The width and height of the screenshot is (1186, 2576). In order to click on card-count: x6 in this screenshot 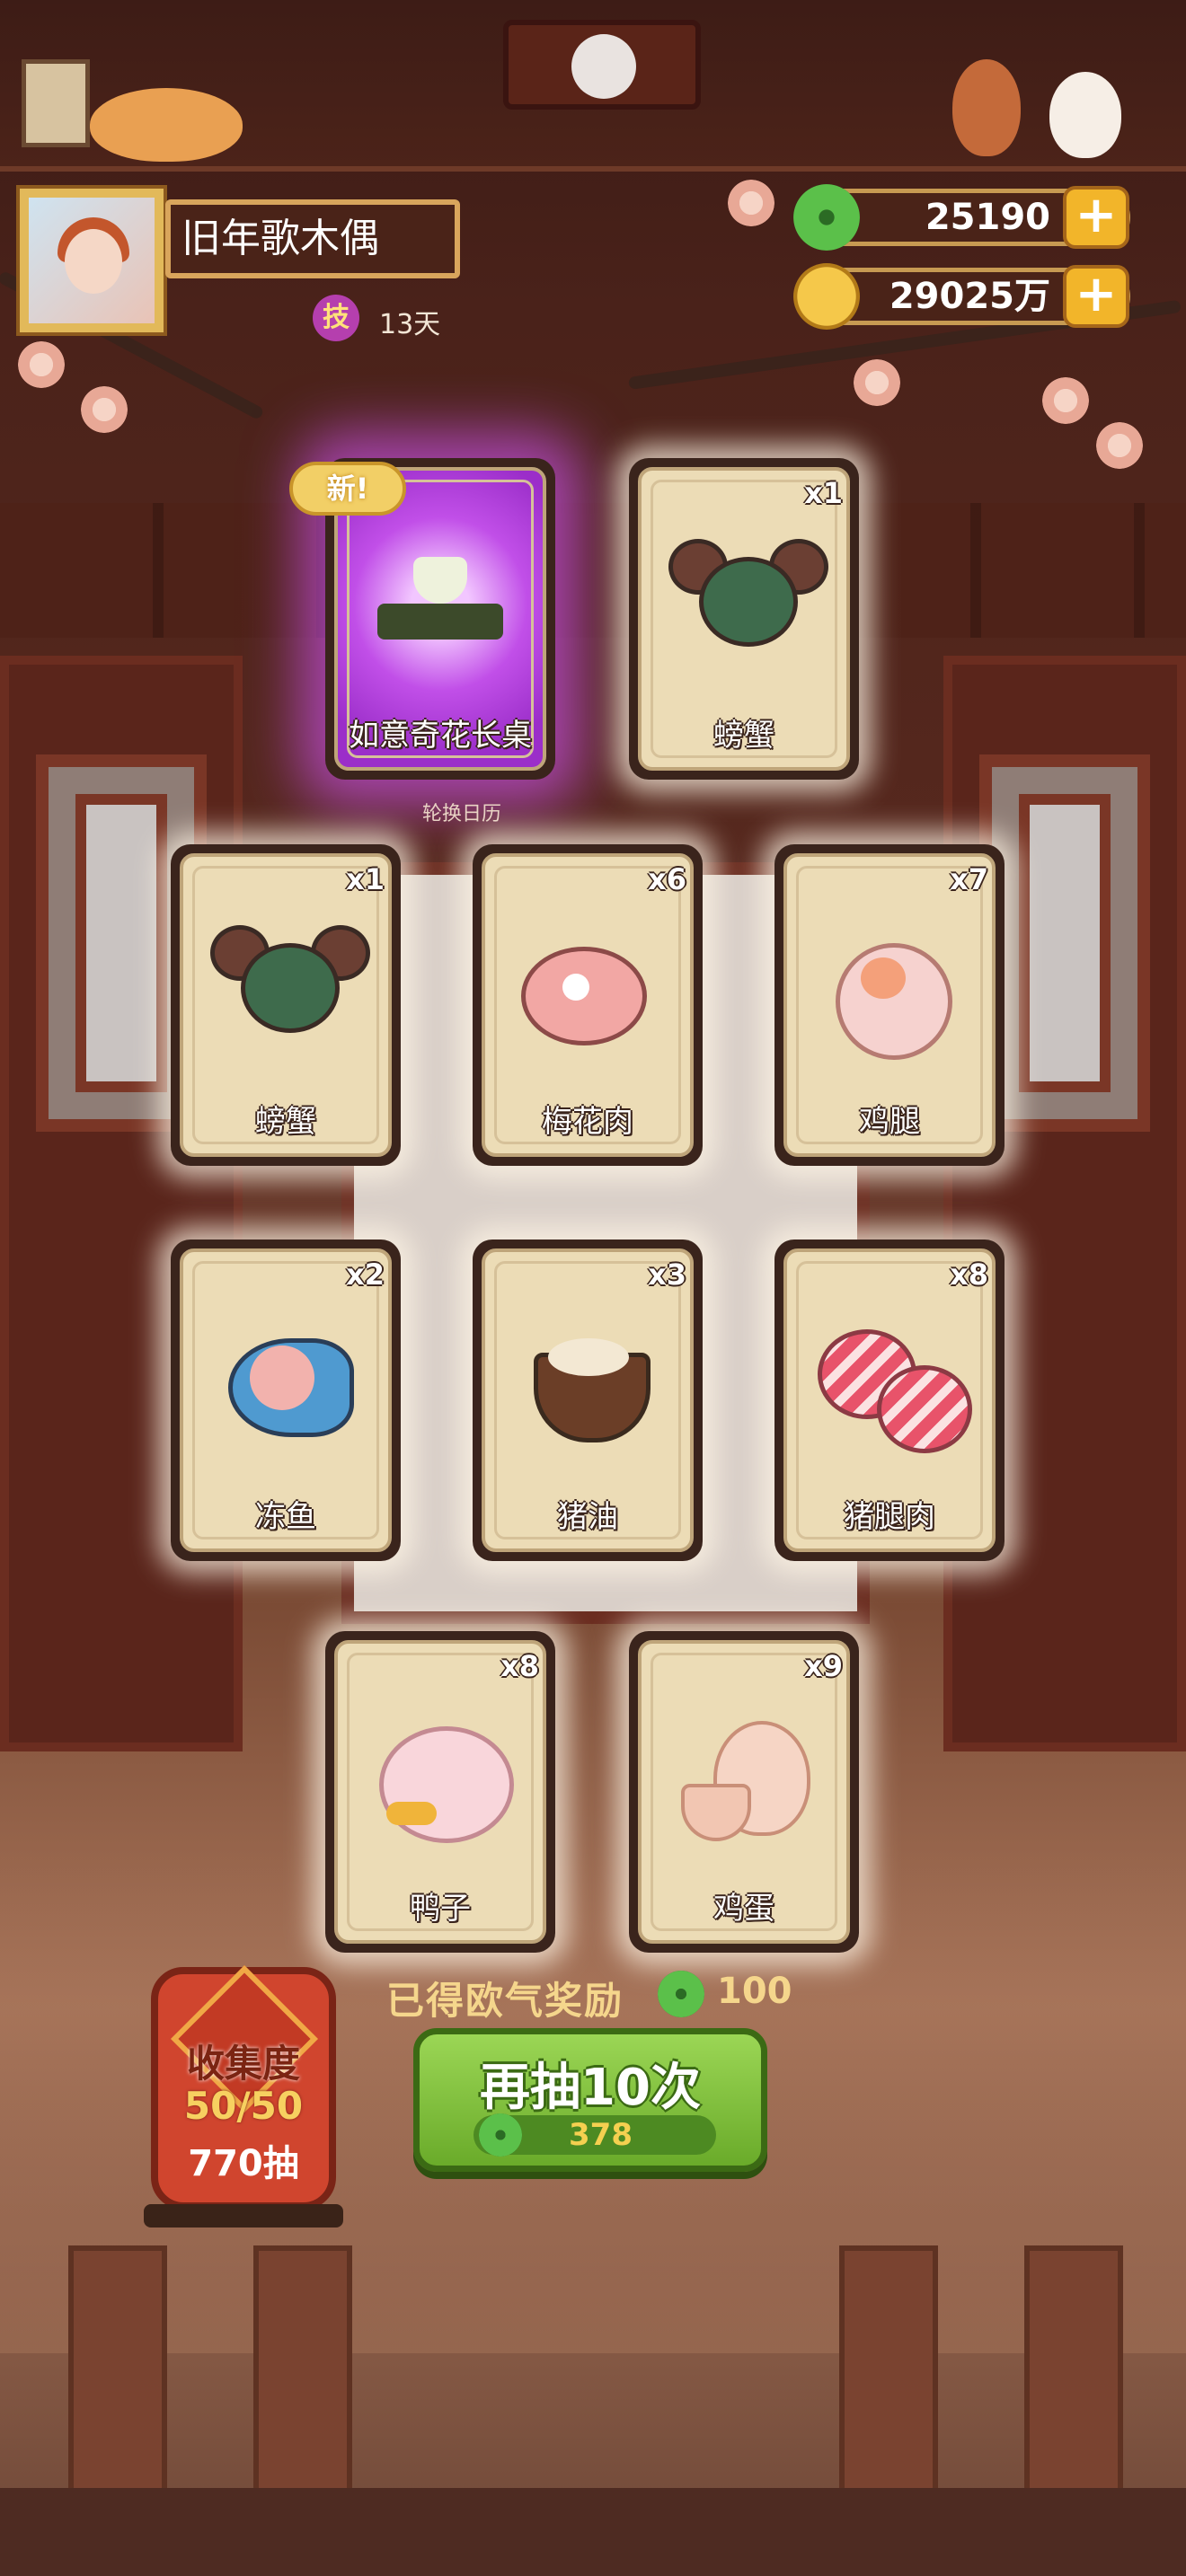, I will do `click(667, 879)`.